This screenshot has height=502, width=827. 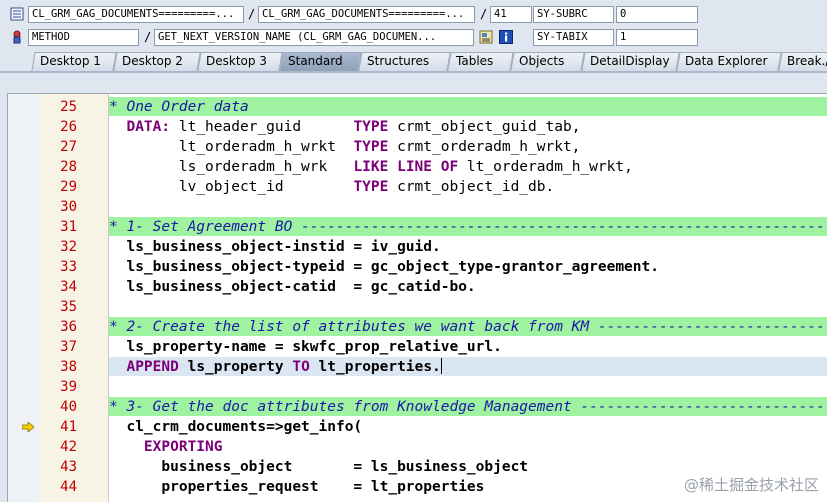 I want to click on event-type-field: METHOD, so click(x=83, y=37).